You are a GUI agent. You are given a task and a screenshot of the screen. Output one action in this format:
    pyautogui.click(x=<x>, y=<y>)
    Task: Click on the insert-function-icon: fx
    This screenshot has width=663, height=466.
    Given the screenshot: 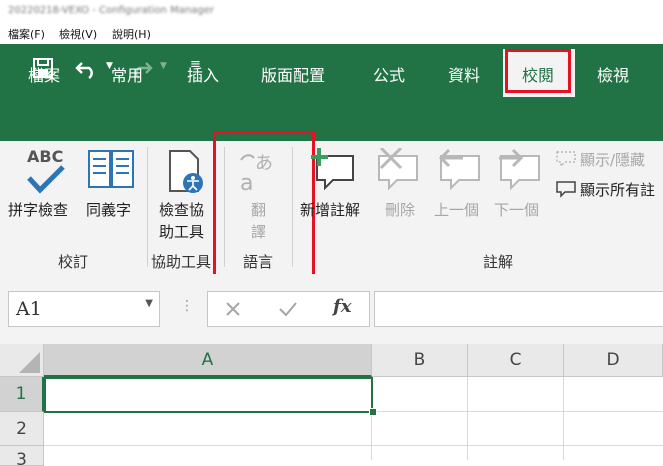 What is the action you would take?
    pyautogui.click(x=342, y=306)
    